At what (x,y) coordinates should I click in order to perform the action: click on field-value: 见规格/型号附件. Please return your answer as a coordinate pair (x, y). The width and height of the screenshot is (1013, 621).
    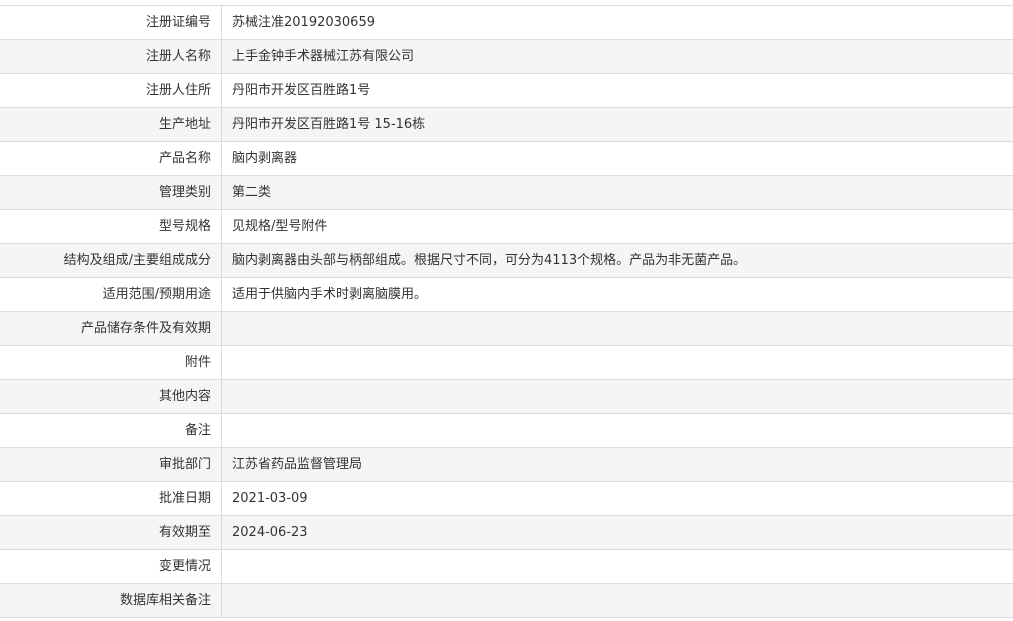
    Looking at the image, I should click on (280, 226).